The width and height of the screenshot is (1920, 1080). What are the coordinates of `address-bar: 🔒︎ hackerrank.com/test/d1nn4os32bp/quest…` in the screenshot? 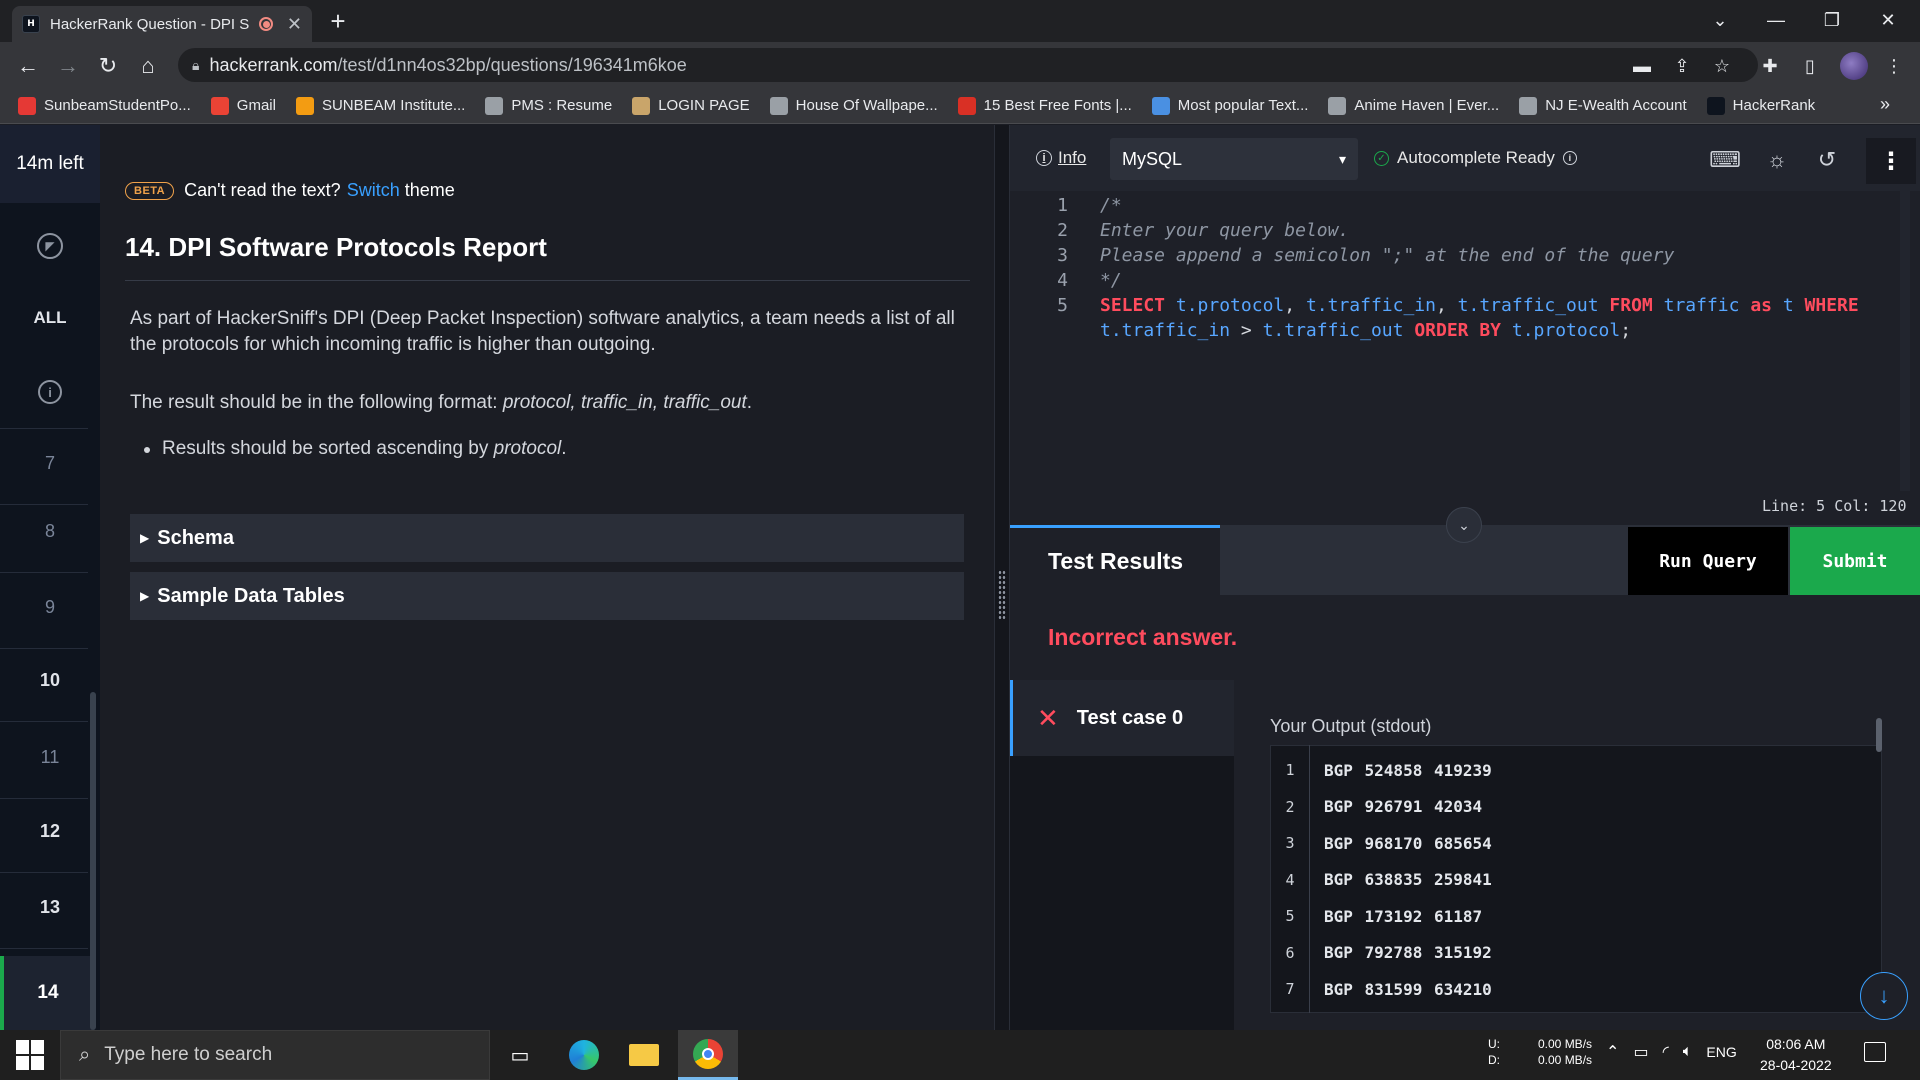 It's located at (968, 65).